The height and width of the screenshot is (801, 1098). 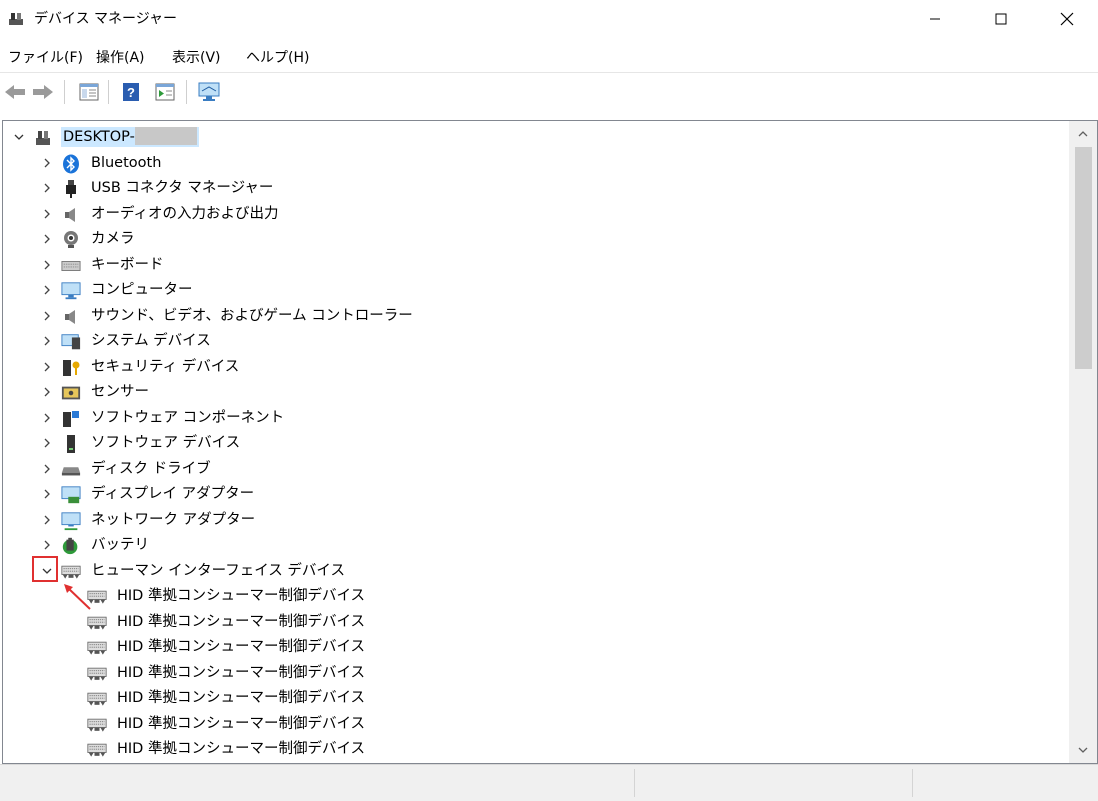 I want to click on tree-category: バッテリ, so click(x=535, y=545).